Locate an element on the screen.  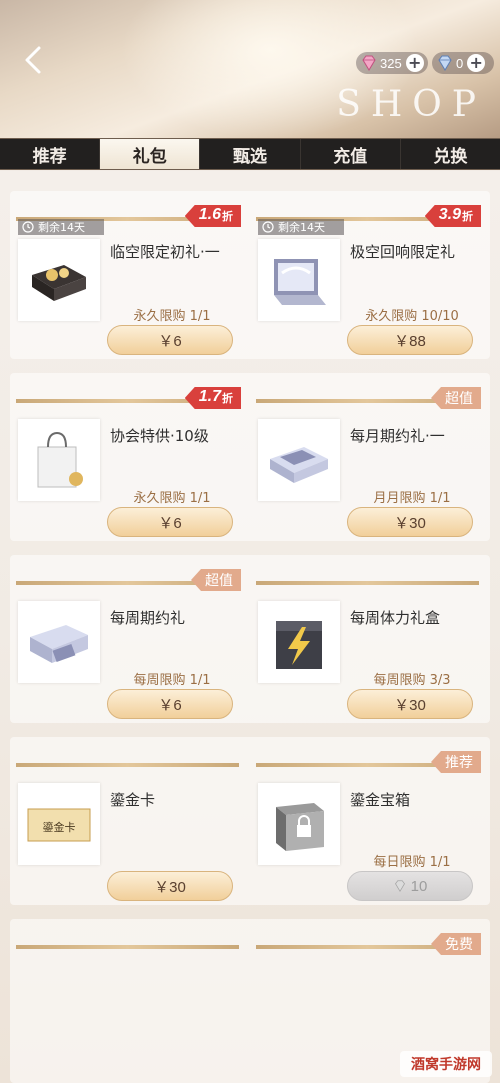
price-button-disabled: 10 is located at coordinates (410, 886).